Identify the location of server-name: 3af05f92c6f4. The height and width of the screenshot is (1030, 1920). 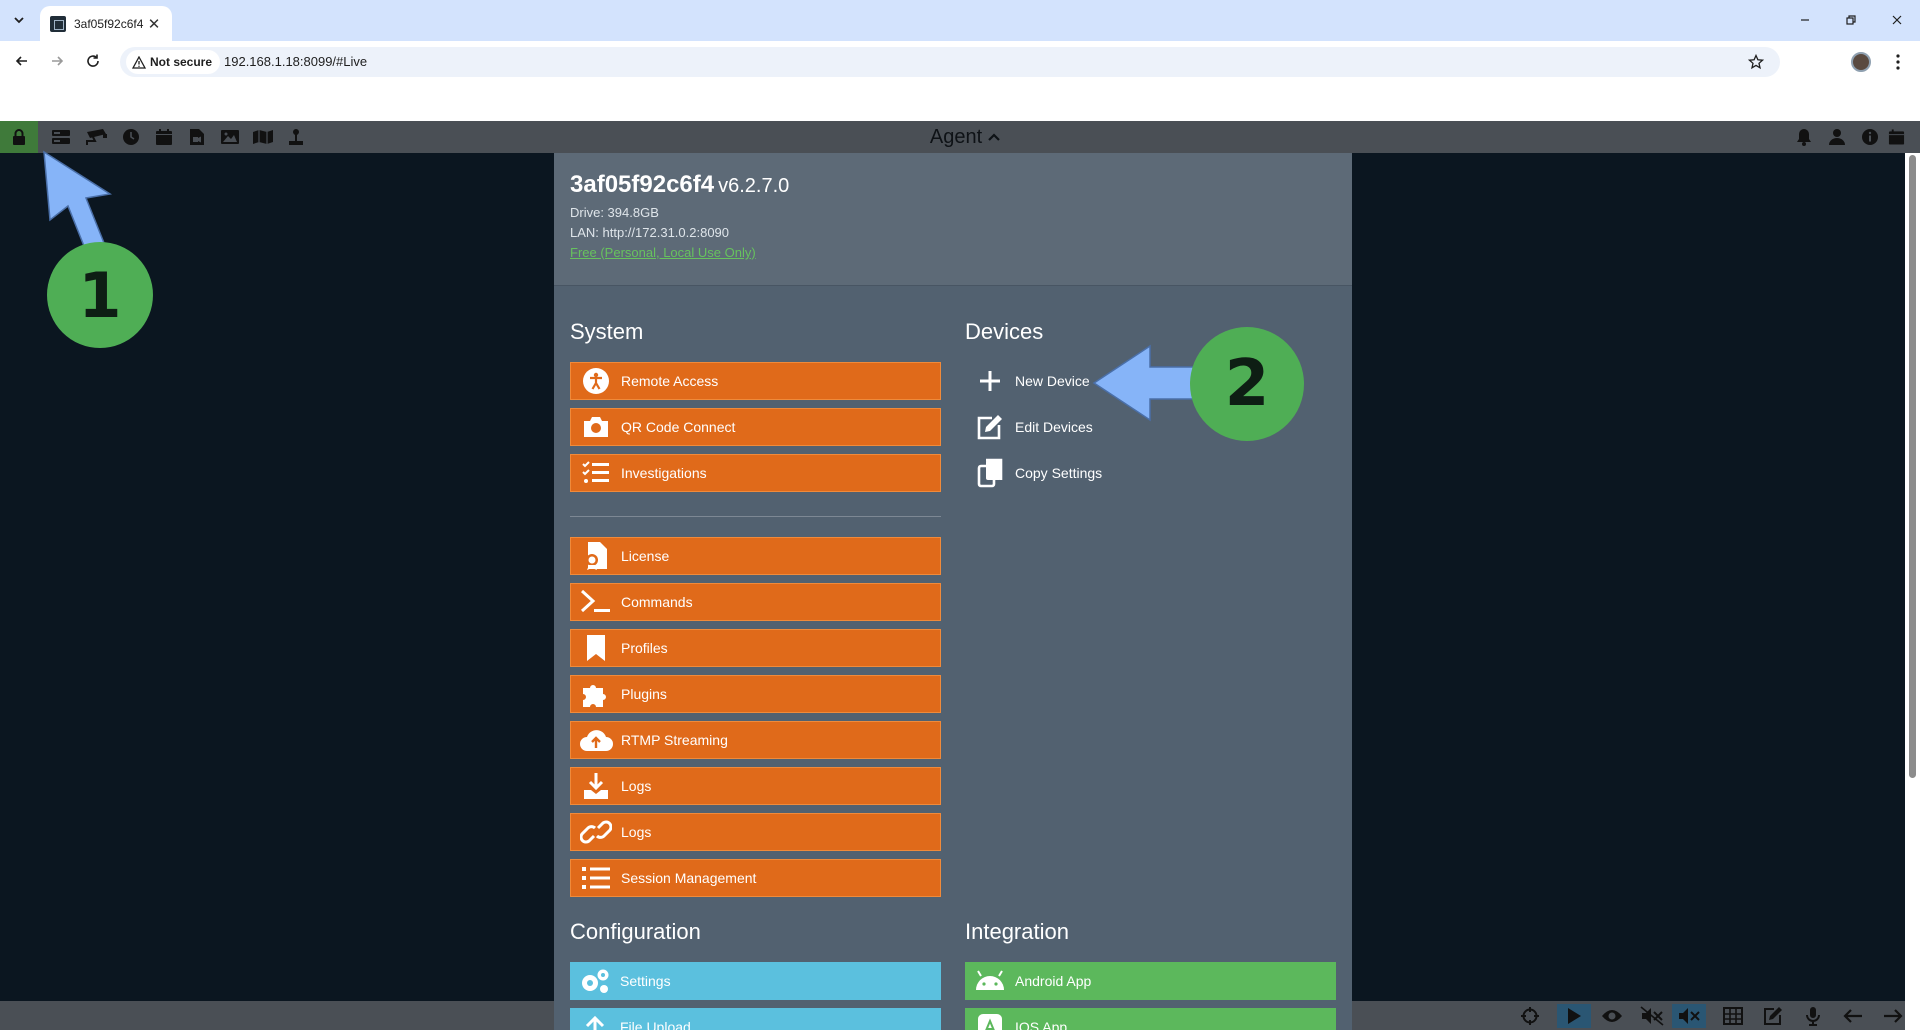
(642, 184).